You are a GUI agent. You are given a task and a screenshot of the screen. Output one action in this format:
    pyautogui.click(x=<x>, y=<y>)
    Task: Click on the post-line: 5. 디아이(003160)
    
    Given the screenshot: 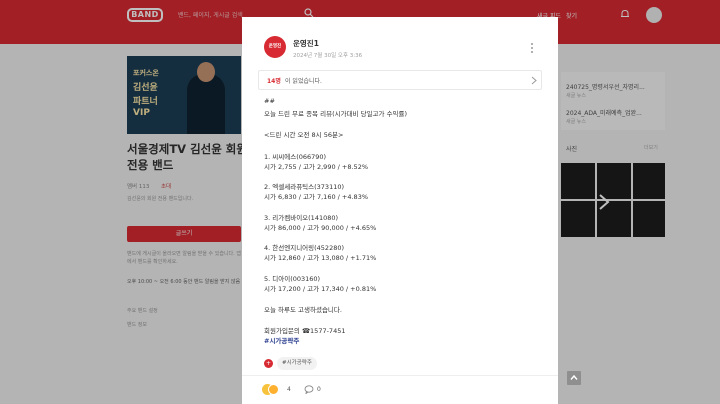 What is the action you would take?
    pyautogui.click(x=292, y=279)
    